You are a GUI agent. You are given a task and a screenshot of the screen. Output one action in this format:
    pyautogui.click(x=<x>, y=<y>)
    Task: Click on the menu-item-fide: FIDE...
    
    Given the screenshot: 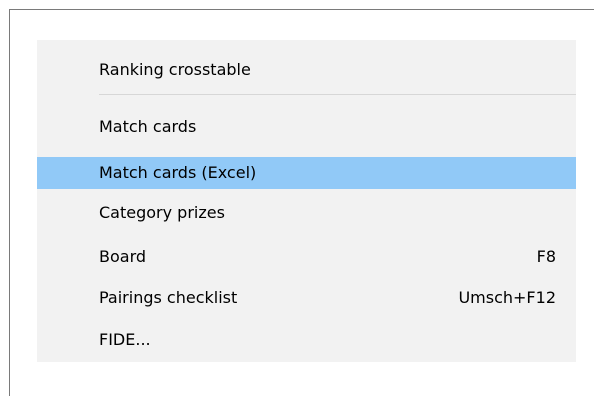 What is the action you would take?
    pyautogui.click(x=306, y=340)
    